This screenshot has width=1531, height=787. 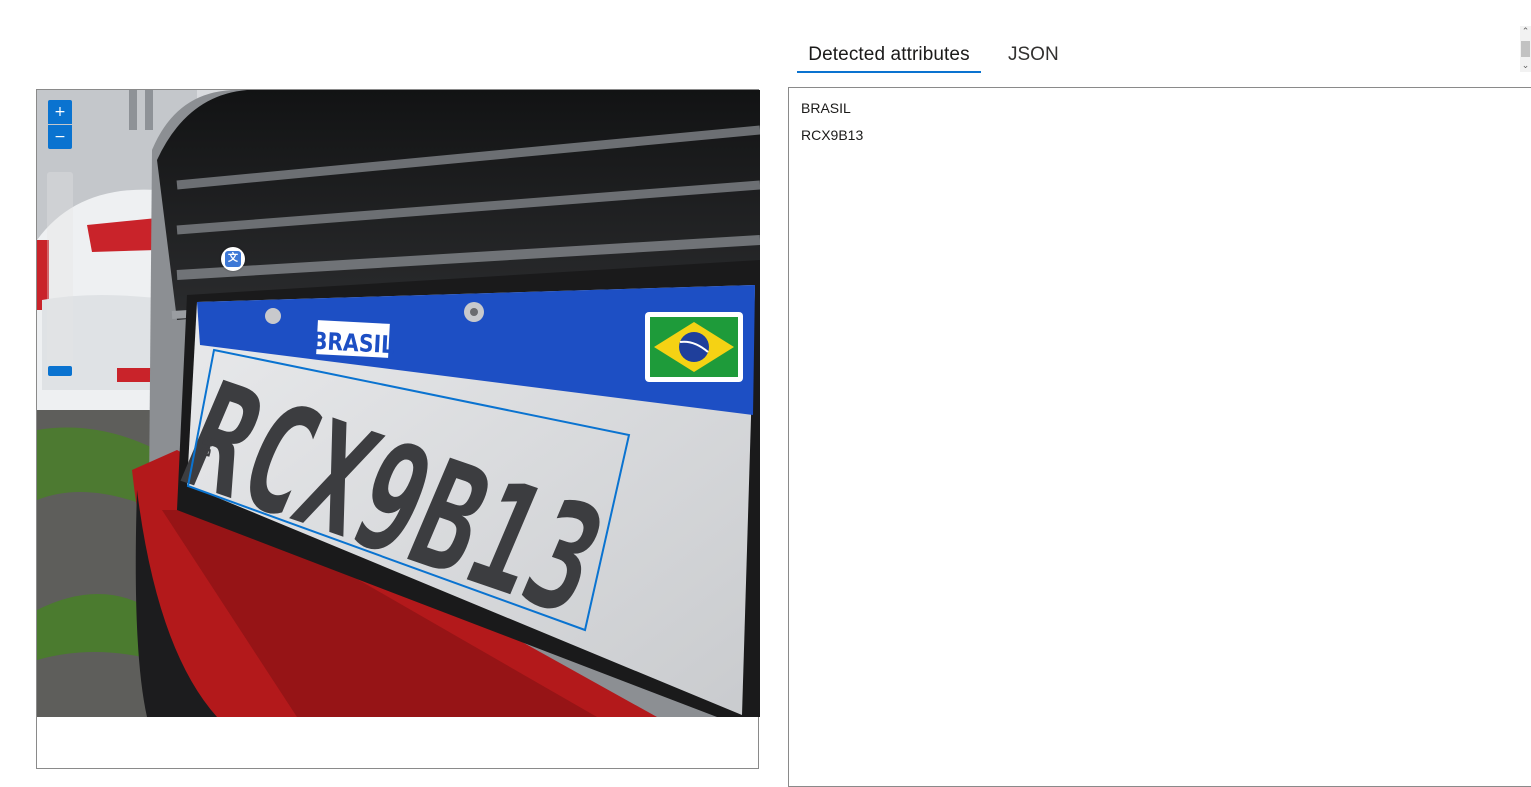 I want to click on zoom-in-button: +, so click(x=60, y=112).